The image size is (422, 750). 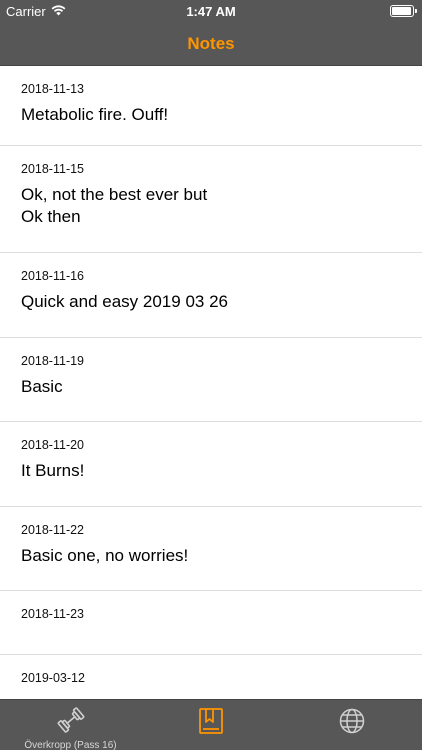 What do you see at coordinates (211, 623) in the screenshot?
I see `note-row: 2018-11-23` at bounding box center [211, 623].